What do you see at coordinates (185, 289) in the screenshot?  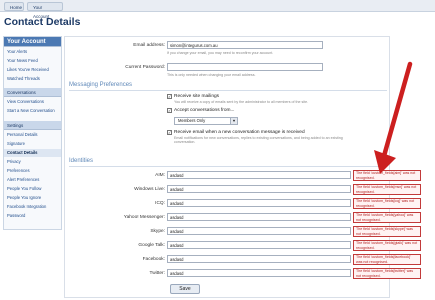 I see `save-button: Save` at bounding box center [185, 289].